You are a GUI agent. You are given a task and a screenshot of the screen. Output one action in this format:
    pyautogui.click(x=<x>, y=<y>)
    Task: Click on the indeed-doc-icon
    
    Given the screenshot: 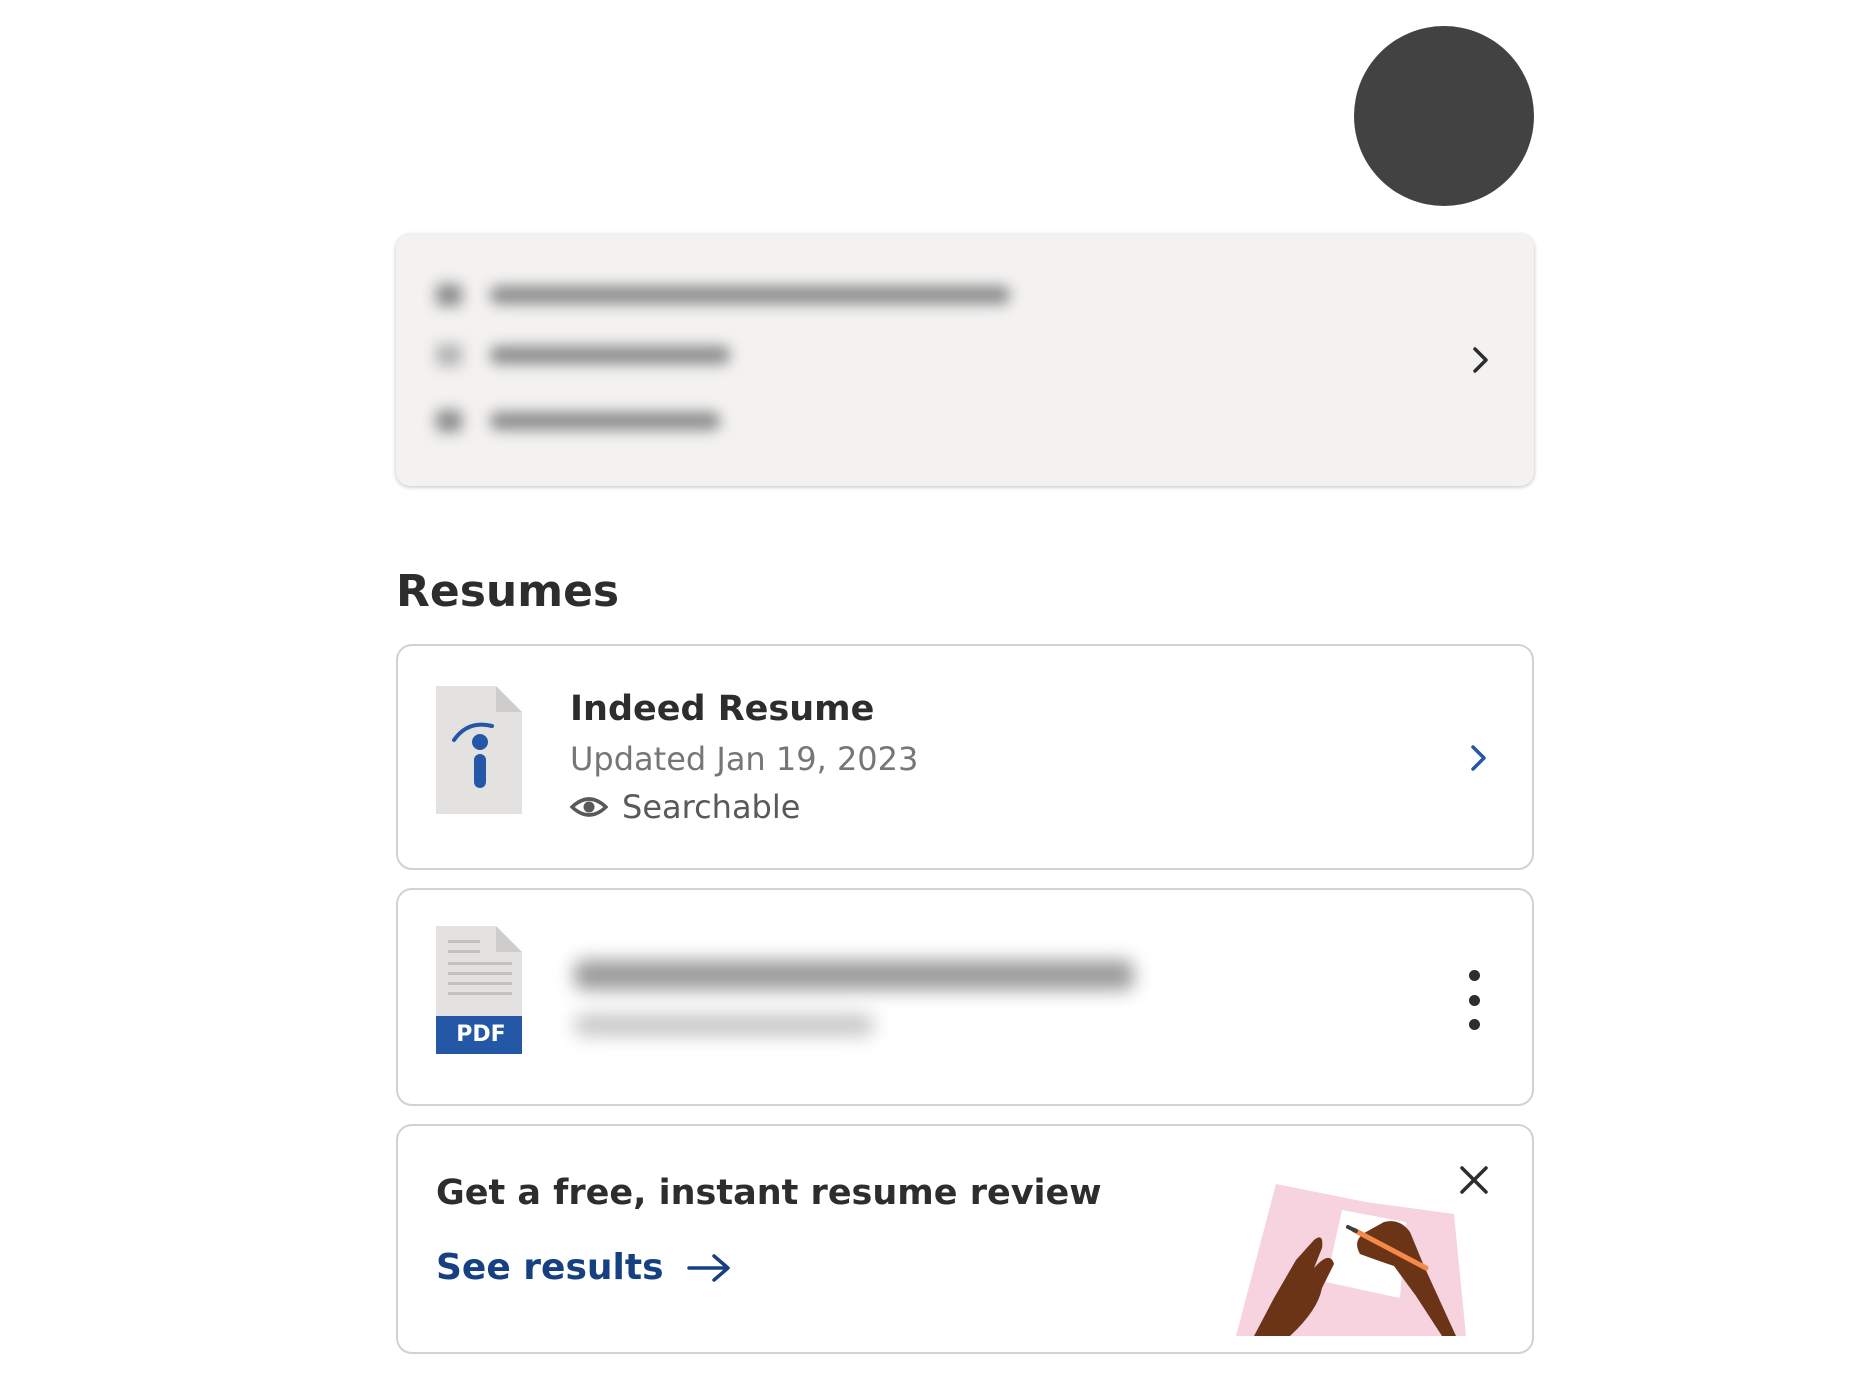 What is the action you would take?
    pyautogui.click(x=479, y=750)
    